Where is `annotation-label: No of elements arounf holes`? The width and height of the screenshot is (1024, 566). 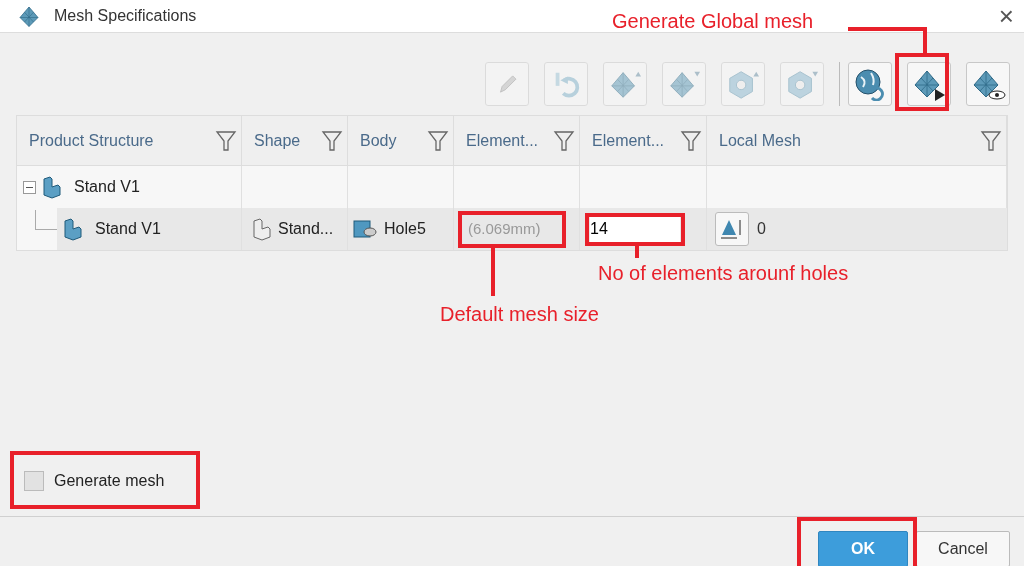
annotation-label: No of elements arounf holes is located at coordinates (723, 273).